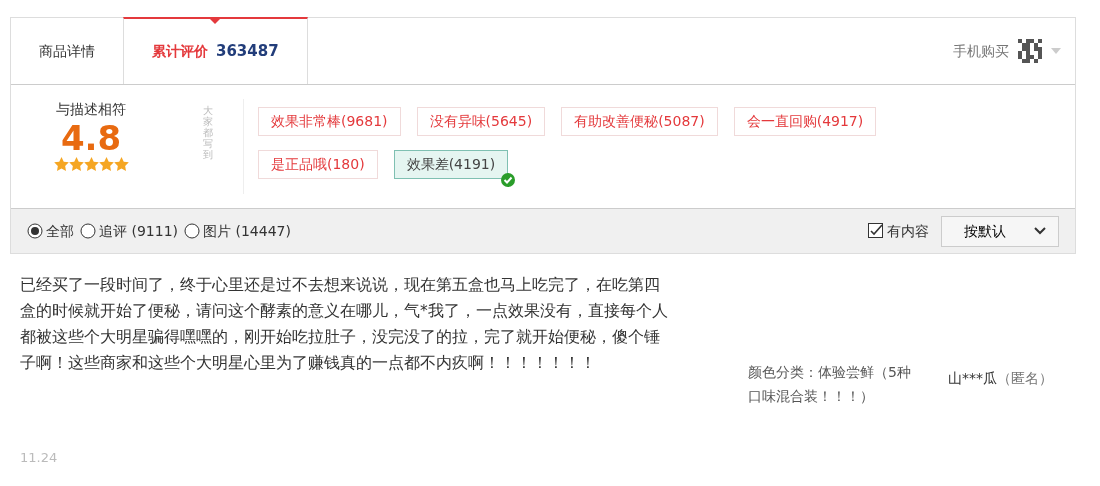  Describe the element at coordinates (237, 231) in the screenshot. I see `filter-radio: 图片 (14447)` at that location.